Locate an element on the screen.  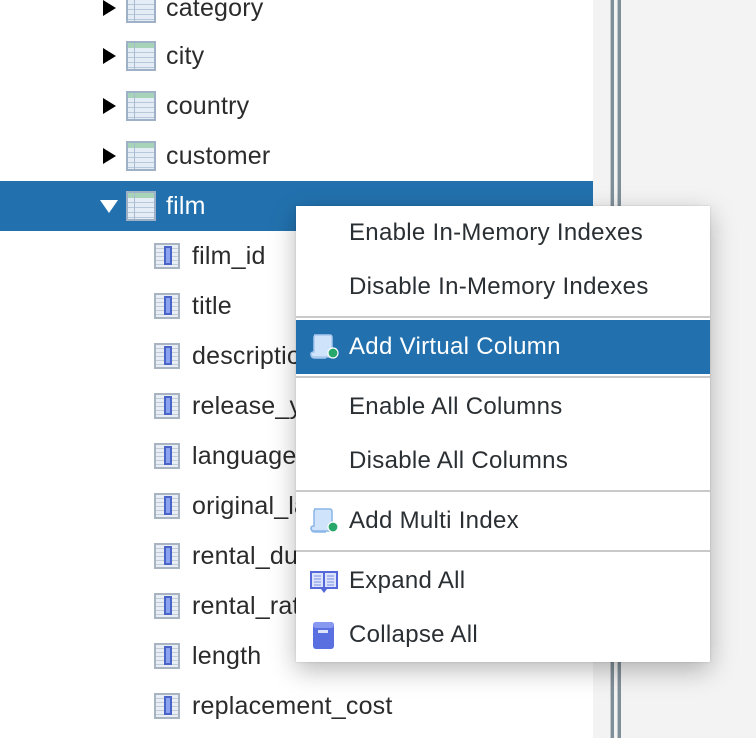
open-book-icon is located at coordinates (324, 582).